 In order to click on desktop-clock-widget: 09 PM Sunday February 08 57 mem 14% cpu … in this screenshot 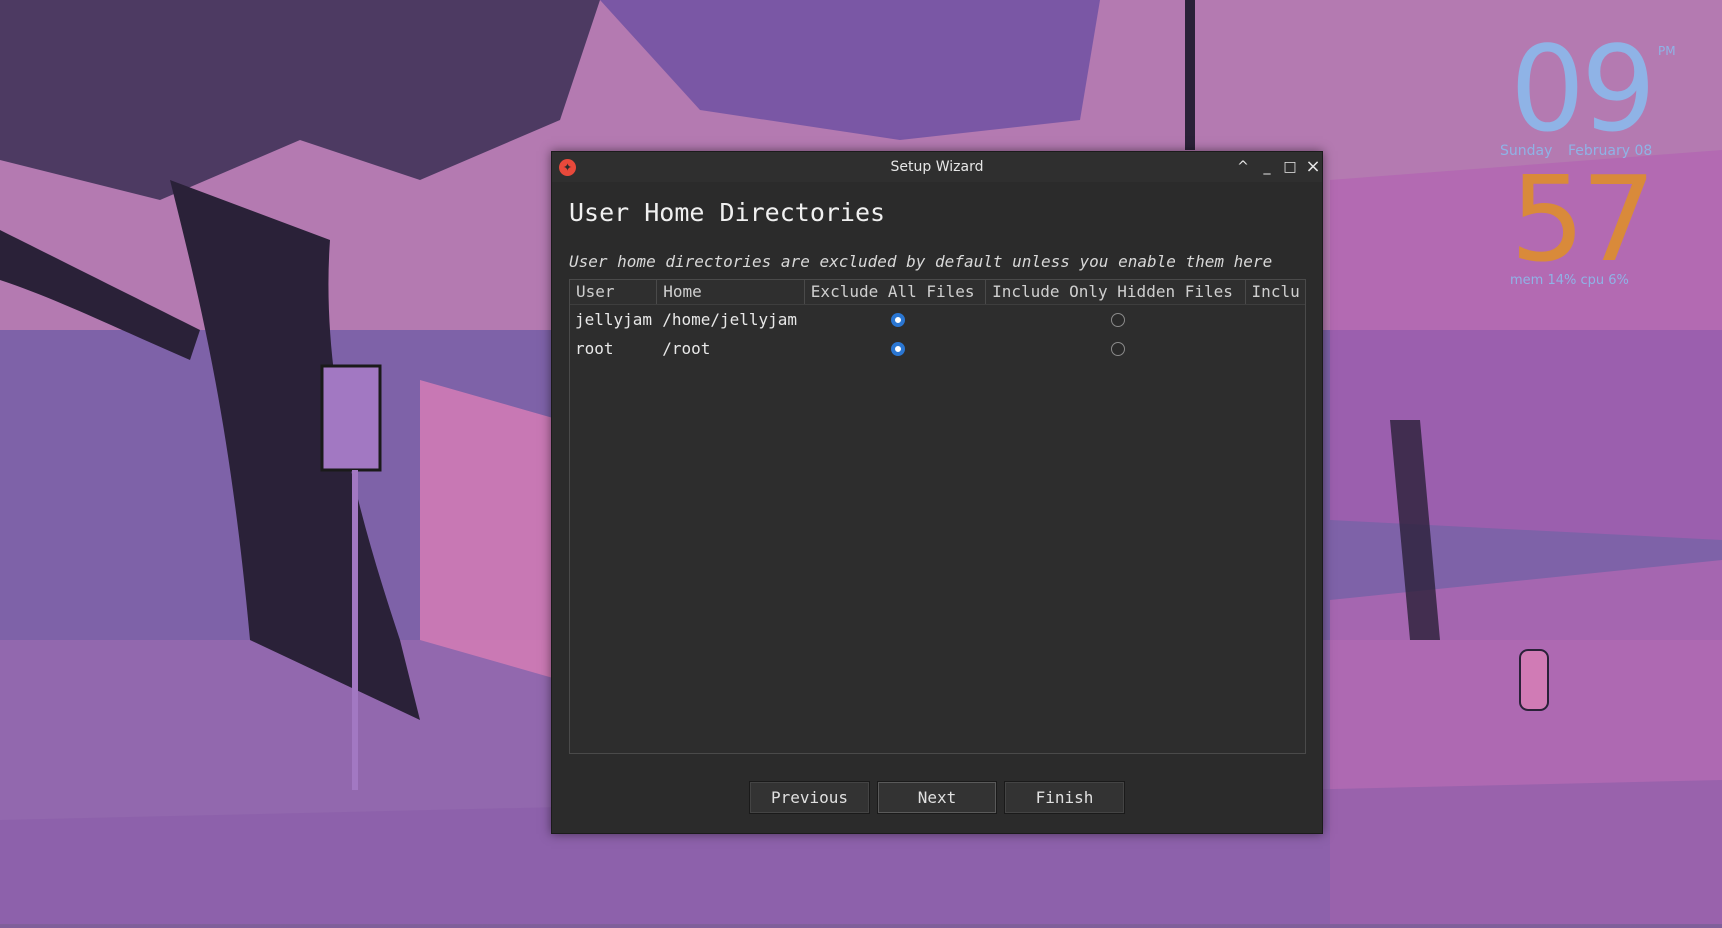, I will do `click(1605, 165)`.